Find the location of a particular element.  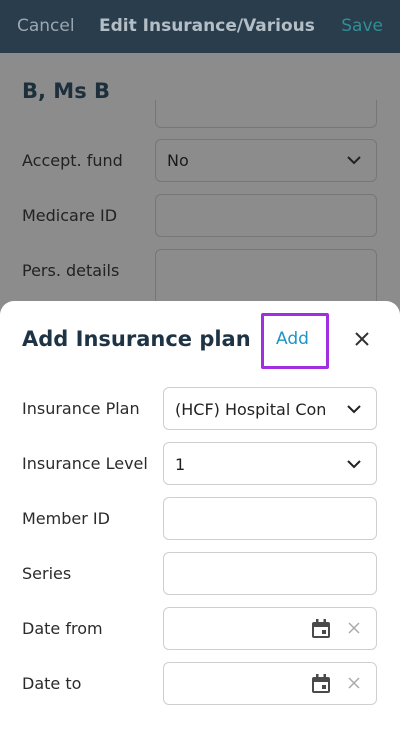

series-input is located at coordinates (270, 573).